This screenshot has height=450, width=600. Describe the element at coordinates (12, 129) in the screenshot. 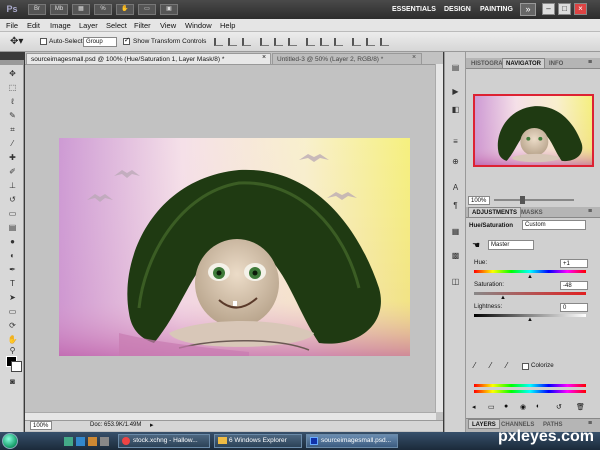

I see `crop-tool-icon: ⌗` at that location.